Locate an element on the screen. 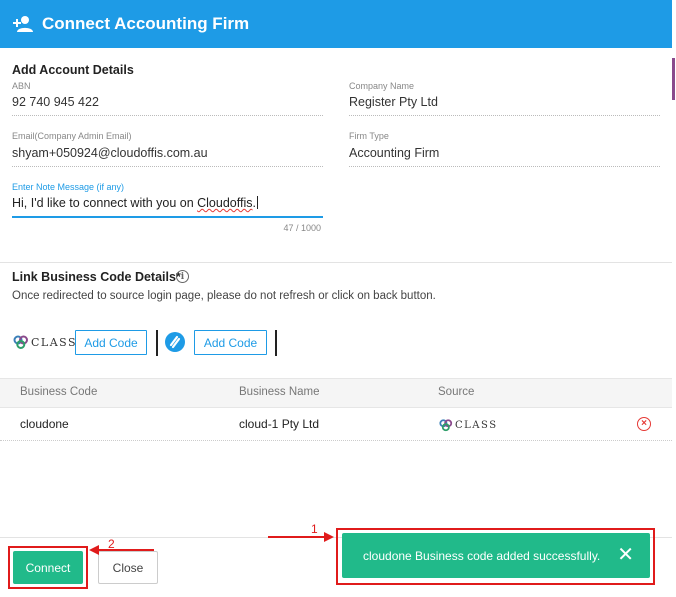 The image size is (676, 597). class-logo-text: CLASS is located at coordinates (54, 342).